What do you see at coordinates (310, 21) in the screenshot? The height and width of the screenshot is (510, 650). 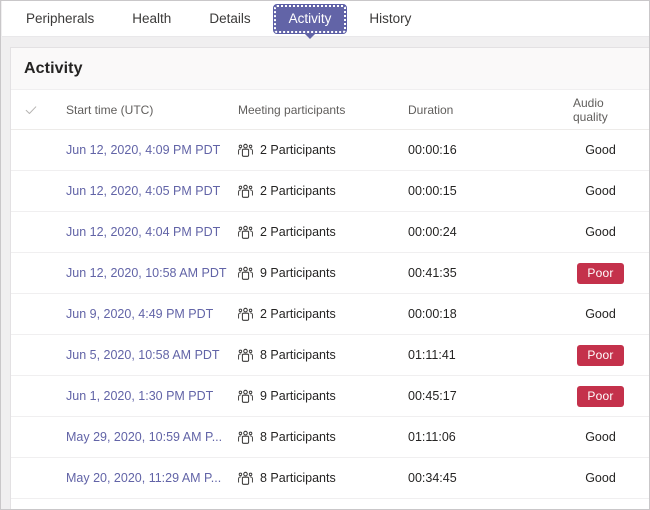 I see `tab-activity: Activity` at bounding box center [310, 21].